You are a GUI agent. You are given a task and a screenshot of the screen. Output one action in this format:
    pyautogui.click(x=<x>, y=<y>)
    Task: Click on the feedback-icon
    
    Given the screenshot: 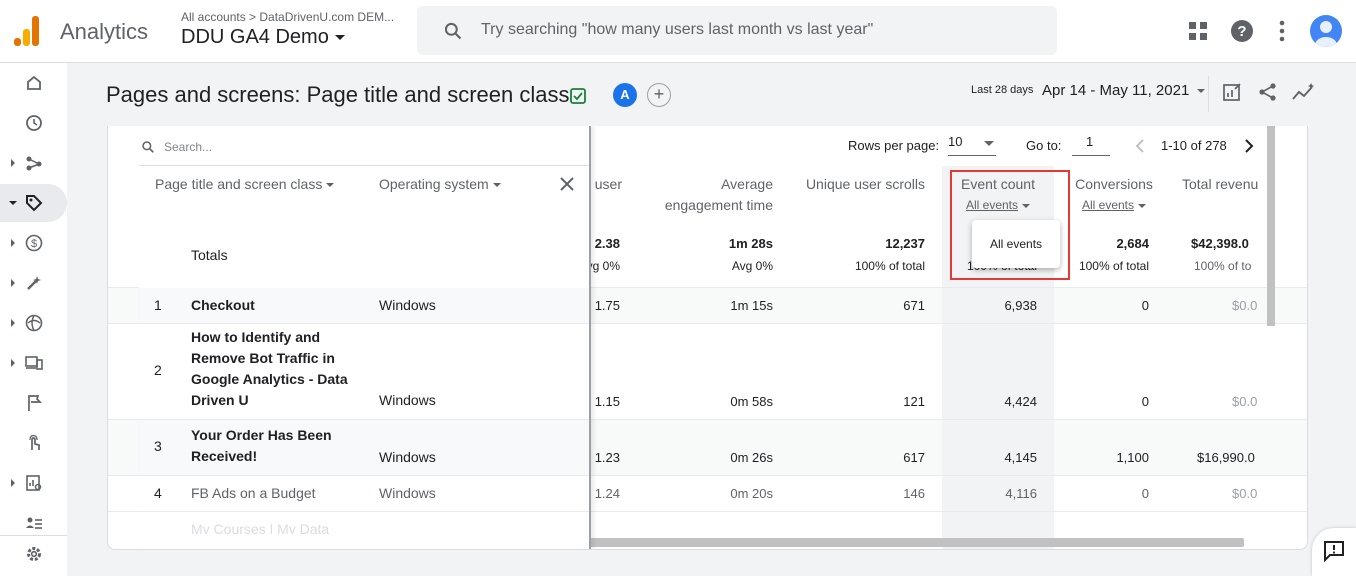 What is the action you would take?
    pyautogui.click(x=1334, y=551)
    